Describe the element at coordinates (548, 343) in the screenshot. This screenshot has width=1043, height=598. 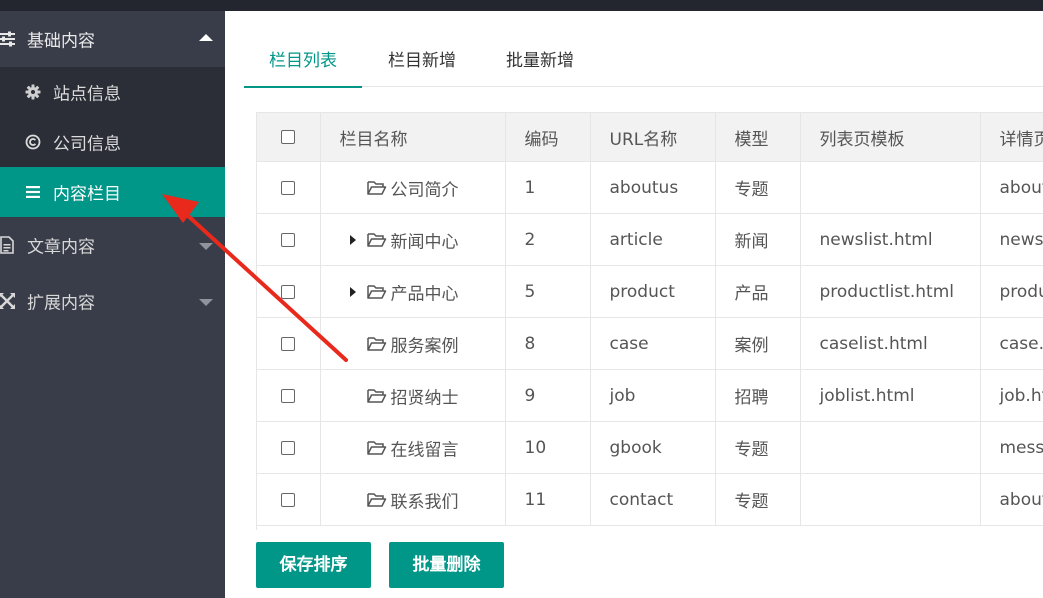
I see `code-cell: 8` at that location.